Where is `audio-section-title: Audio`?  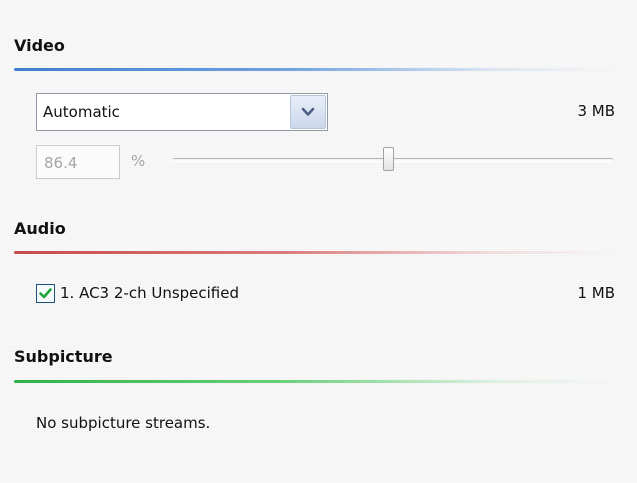
audio-section-title: Audio is located at coordinates (40, 228).